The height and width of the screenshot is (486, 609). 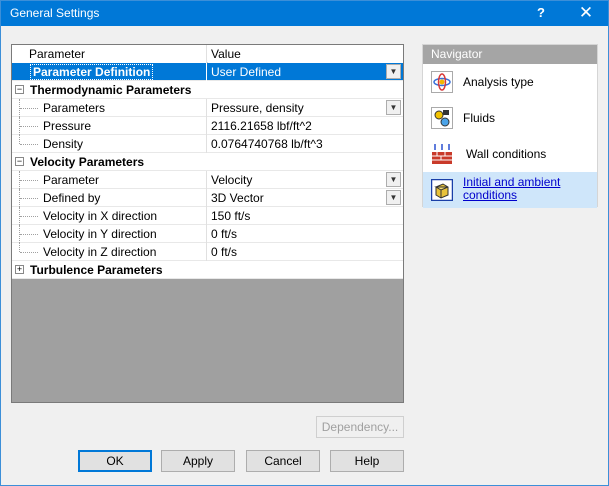 What do you see at coordinates (246, 72) in the screenshot?
I see `row-value: User Defined` at bounding box center [246, 72].